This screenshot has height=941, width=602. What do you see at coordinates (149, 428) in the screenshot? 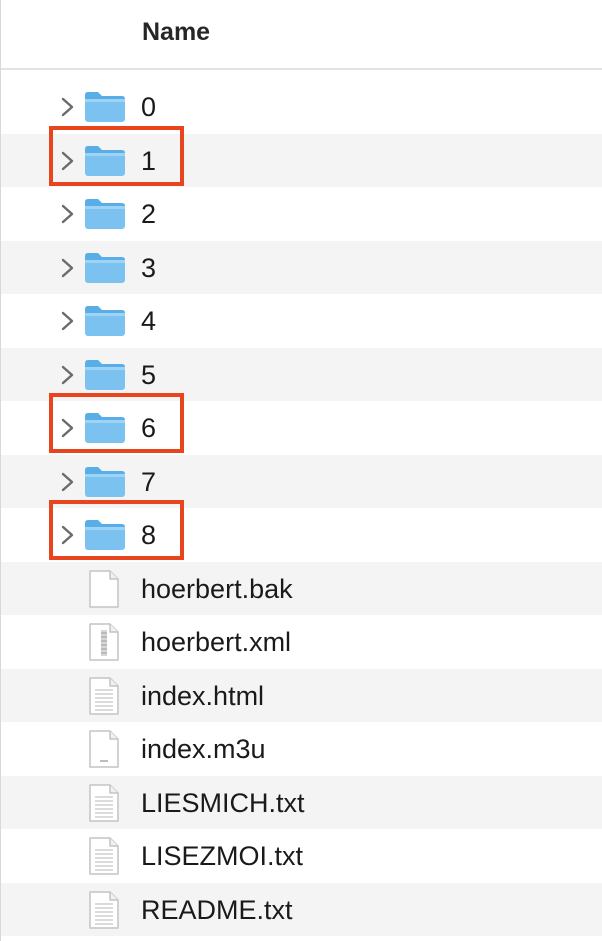
I see `item-name: 6` at bounding box center [149, 428].